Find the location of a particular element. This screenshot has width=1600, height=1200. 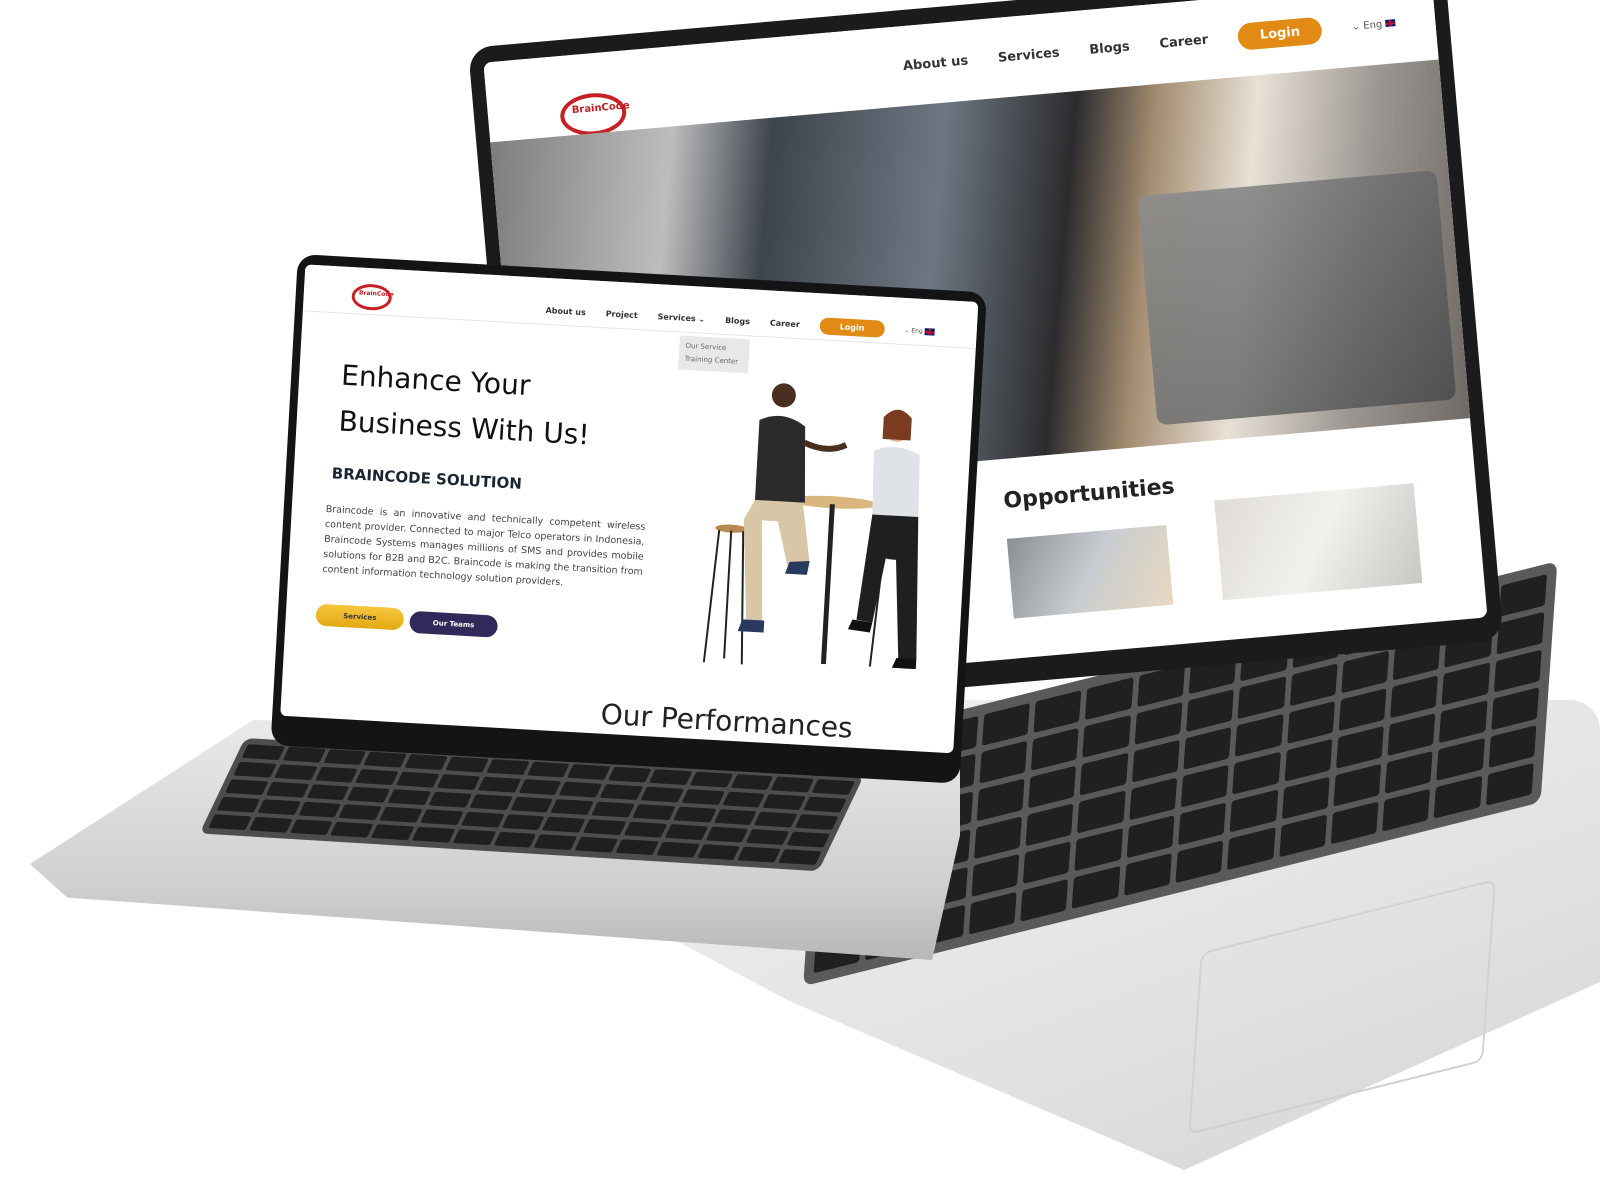

back-language-select: ⌄ Eng is located at coordinates (1373, 25).